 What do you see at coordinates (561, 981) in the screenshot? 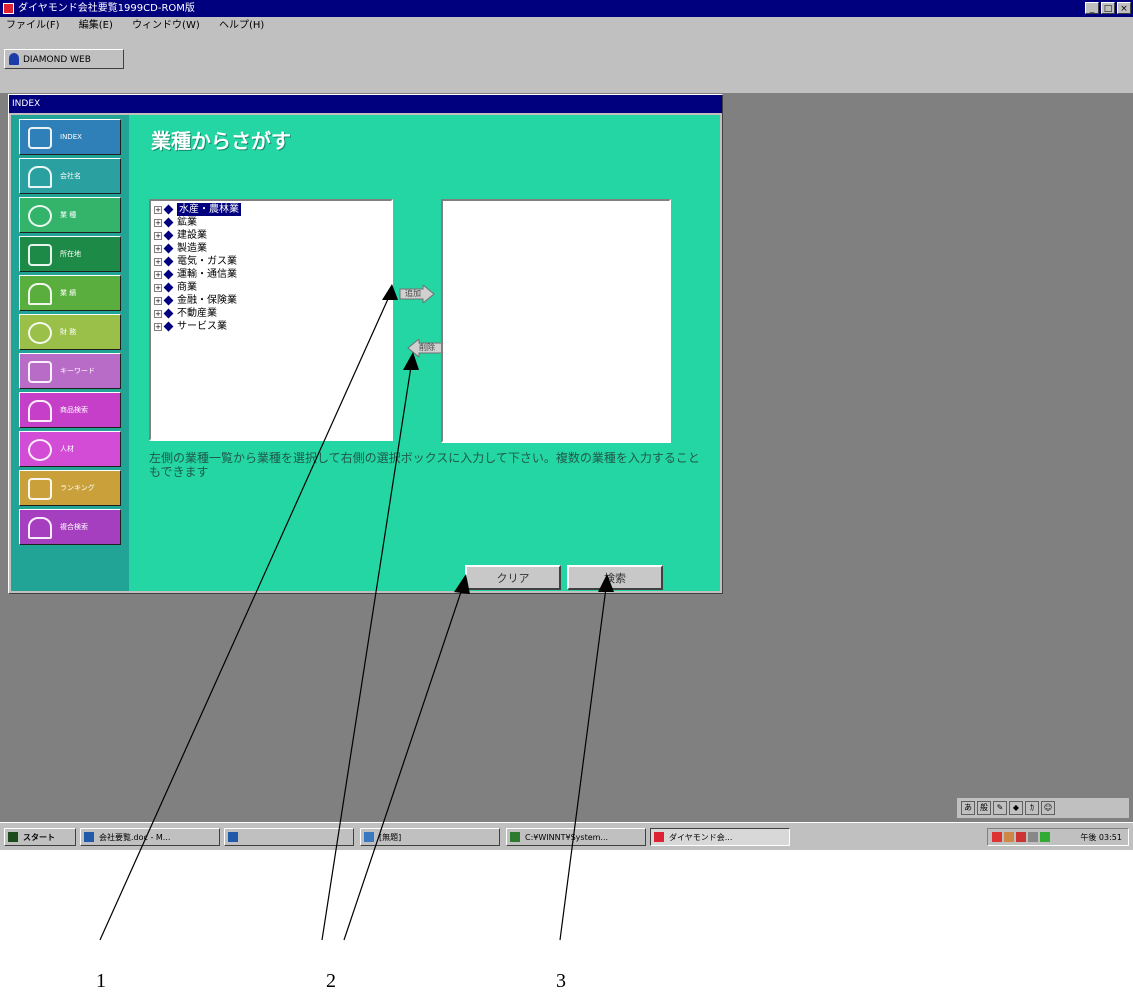
I see `callout-number-3: 3` at bounding box center [561, 981].